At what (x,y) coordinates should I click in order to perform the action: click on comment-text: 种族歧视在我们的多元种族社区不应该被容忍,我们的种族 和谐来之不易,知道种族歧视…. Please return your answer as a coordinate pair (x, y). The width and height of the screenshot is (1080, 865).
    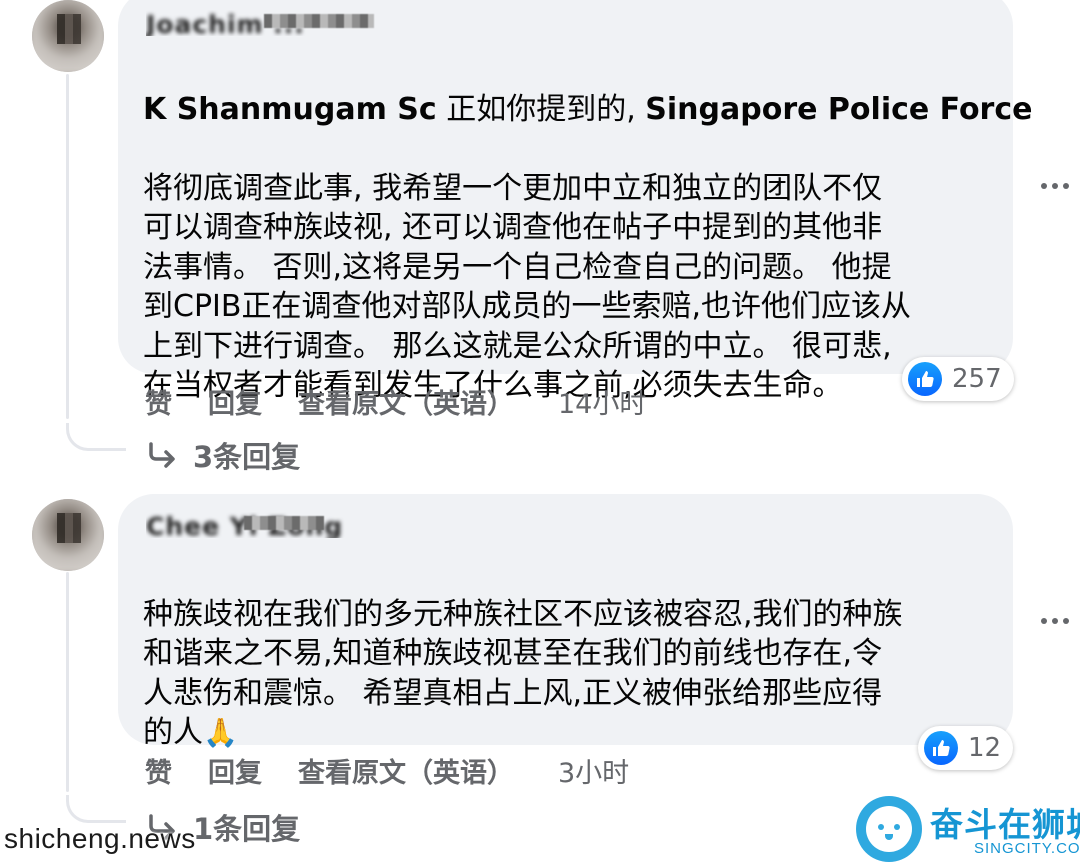
    Looking at the image, I should click on (523, 673).